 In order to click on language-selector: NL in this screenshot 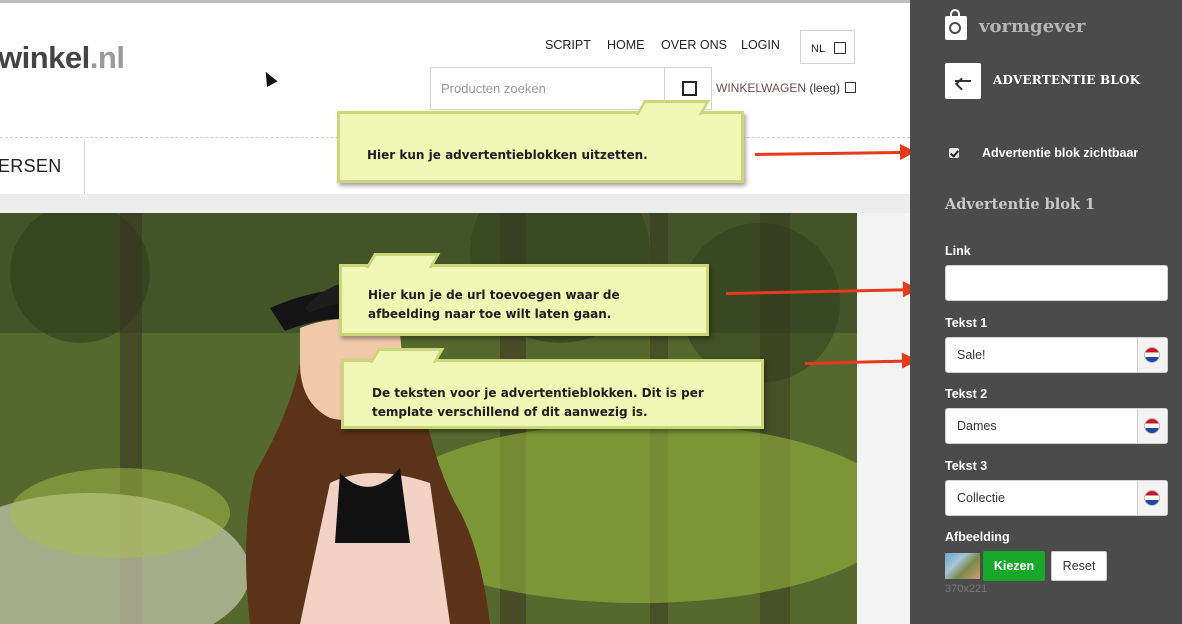, I will do `click(827, 47)`.